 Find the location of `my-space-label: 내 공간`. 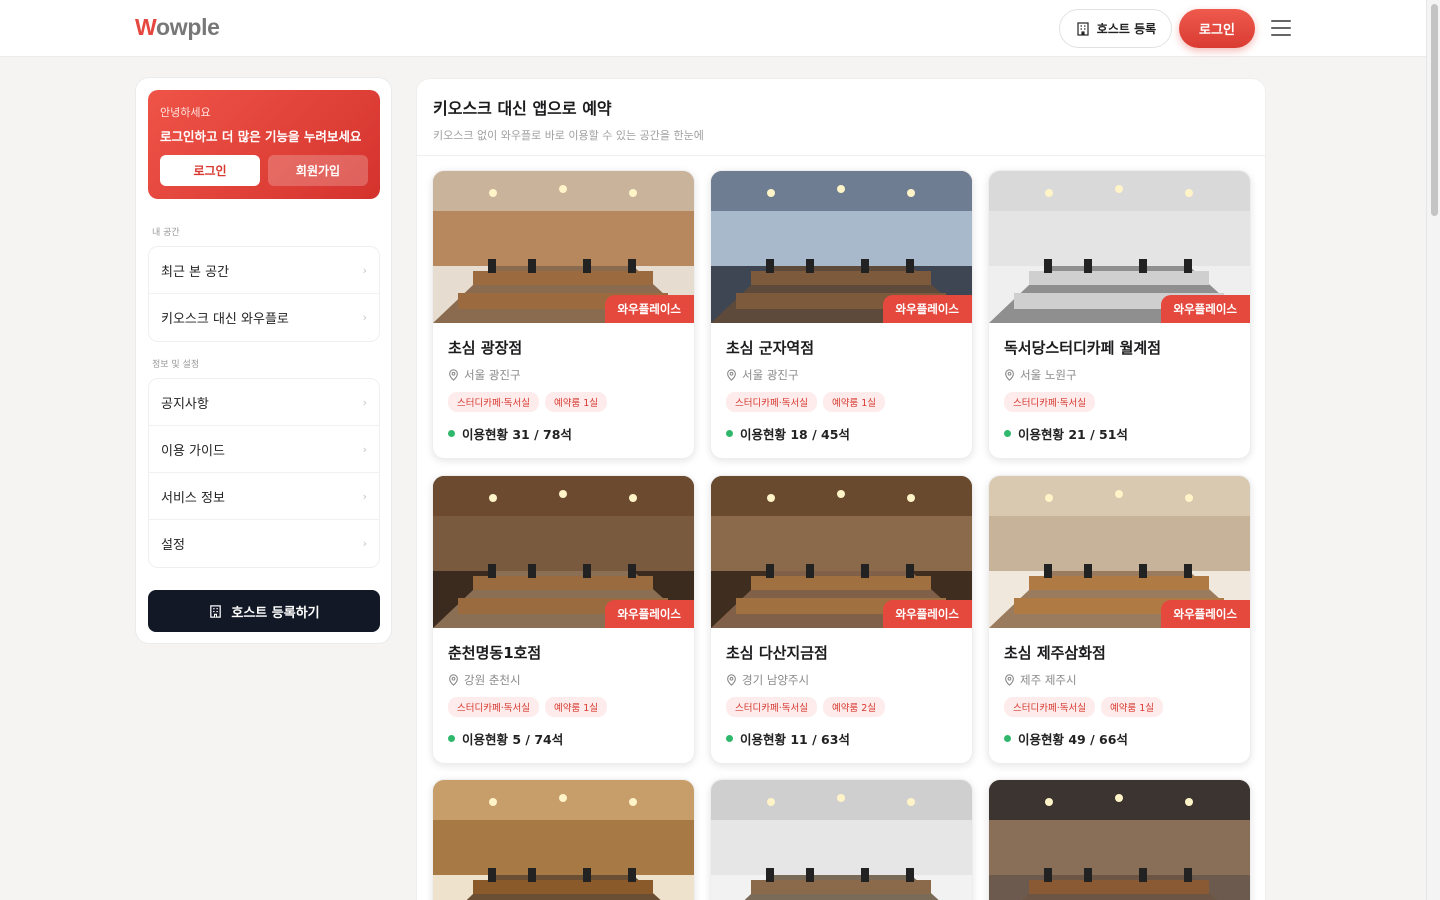

my-space-label: 내 공간 is located at coordinates (166, 233).